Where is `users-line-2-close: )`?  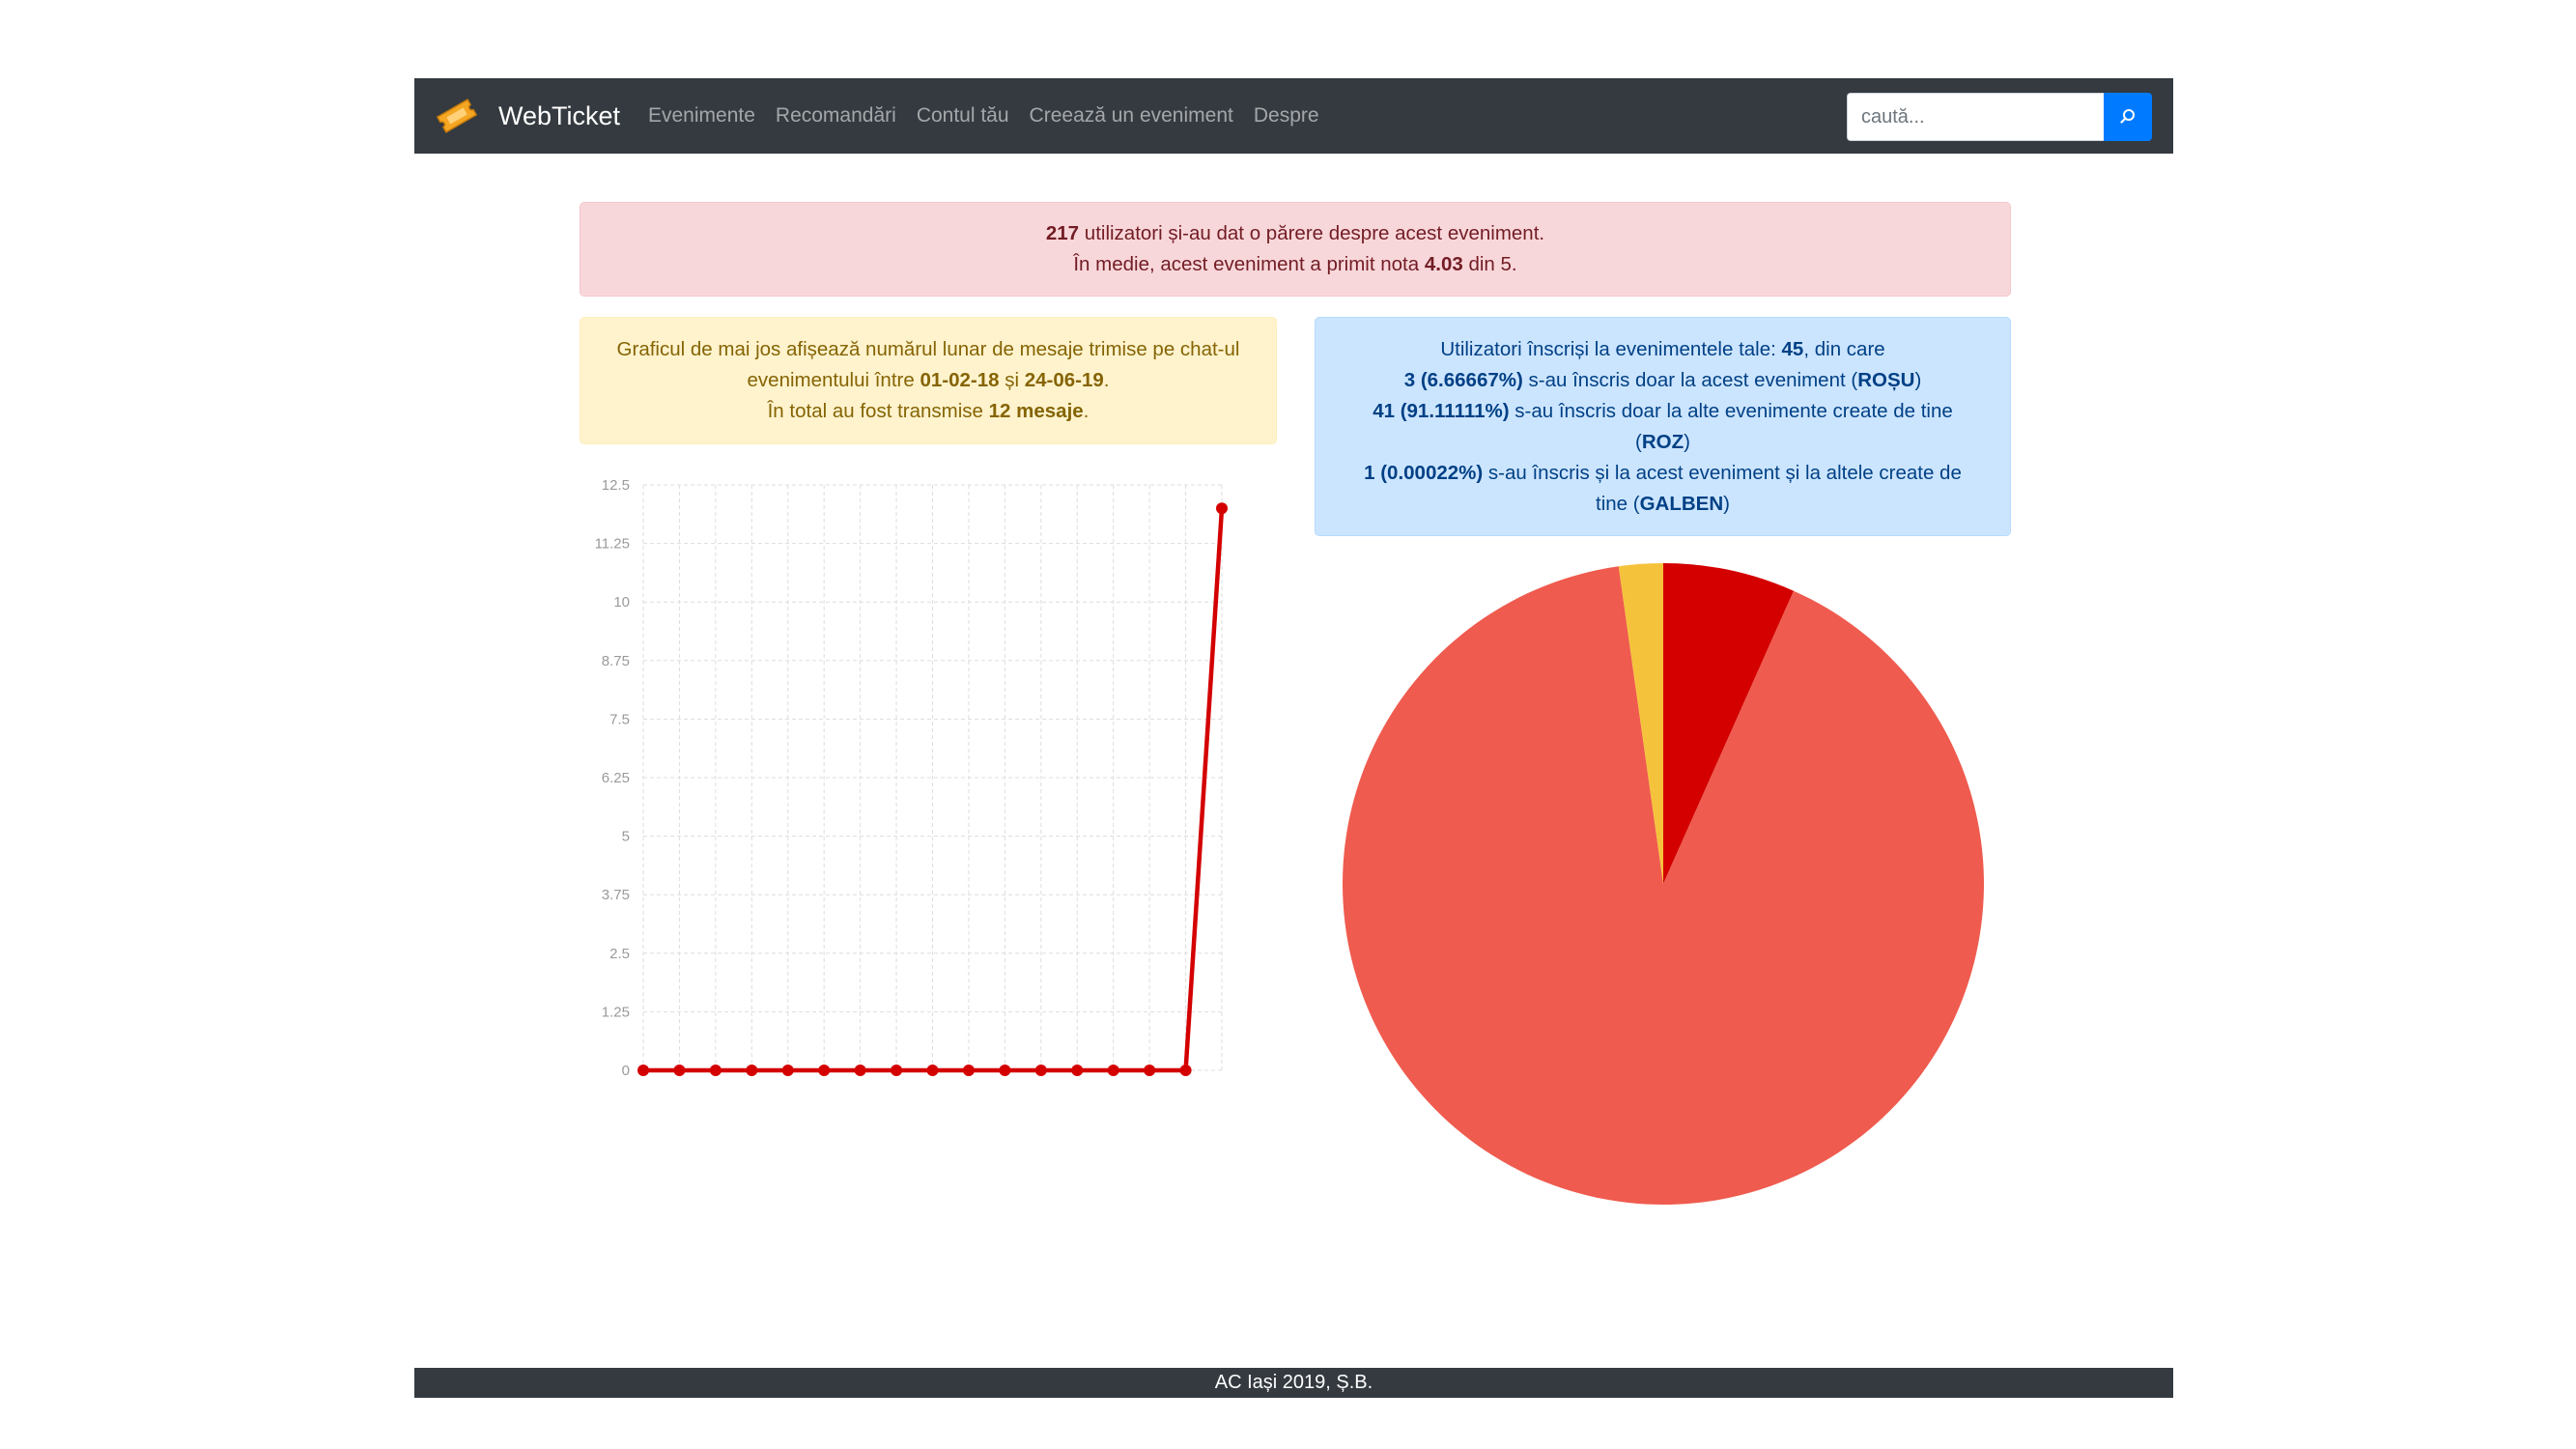 users-line-2-close: ) is located at coordinates (1918, 380).